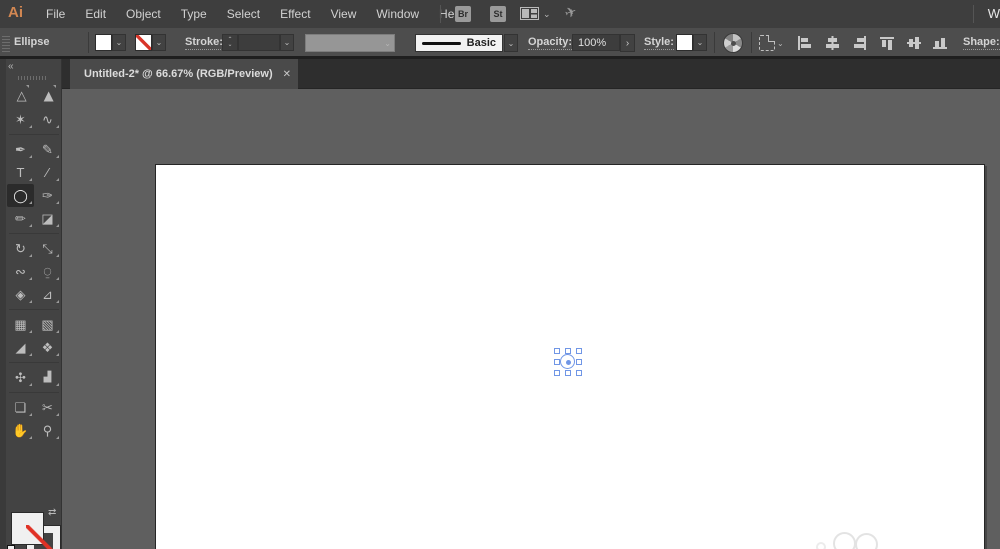 This screenshot has height=549, width=1000. Describe the element at coordinates (159, 42) in the screenshot. I see `stroke-color-chevron-icon: ⌄` at that location.